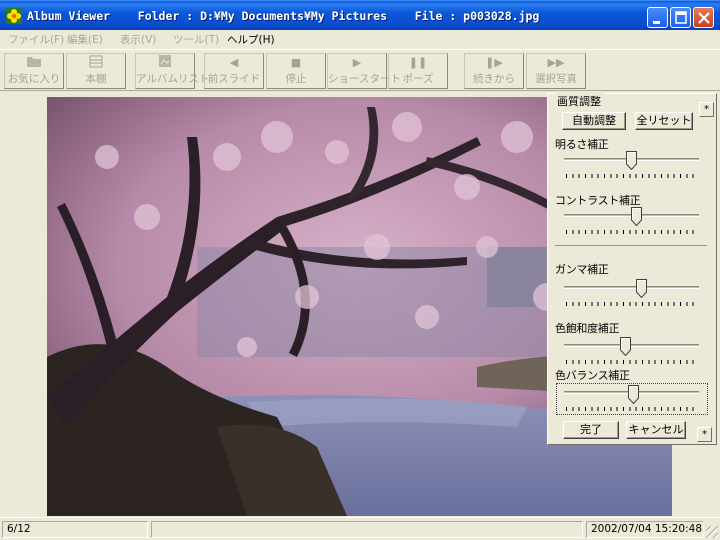 This screenshot has height=540, width=720. Describe the element at coordinates (494, 79) in the screenshot. I see `resume-label: 続きから` at that location.